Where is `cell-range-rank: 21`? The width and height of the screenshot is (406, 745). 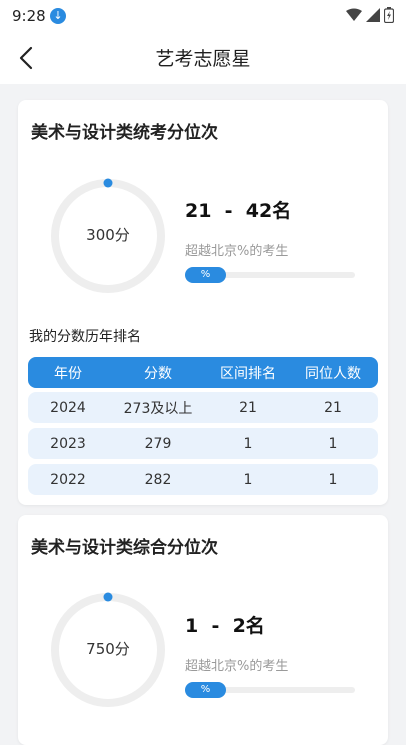 cell-range-rank: 21 is located at coordinates (248, 407).